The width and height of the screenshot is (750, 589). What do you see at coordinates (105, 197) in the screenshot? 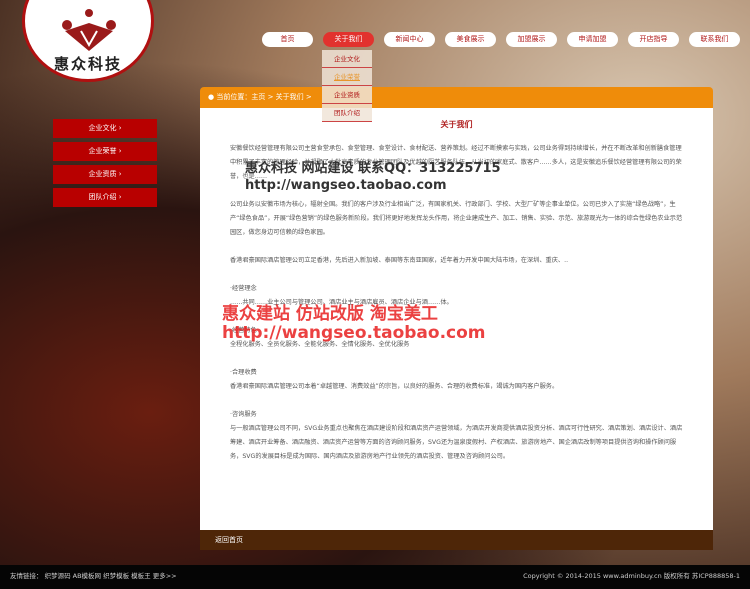
I see `sidebar-item-team: 团队介绍 ›` at bounding box center [105, 197].